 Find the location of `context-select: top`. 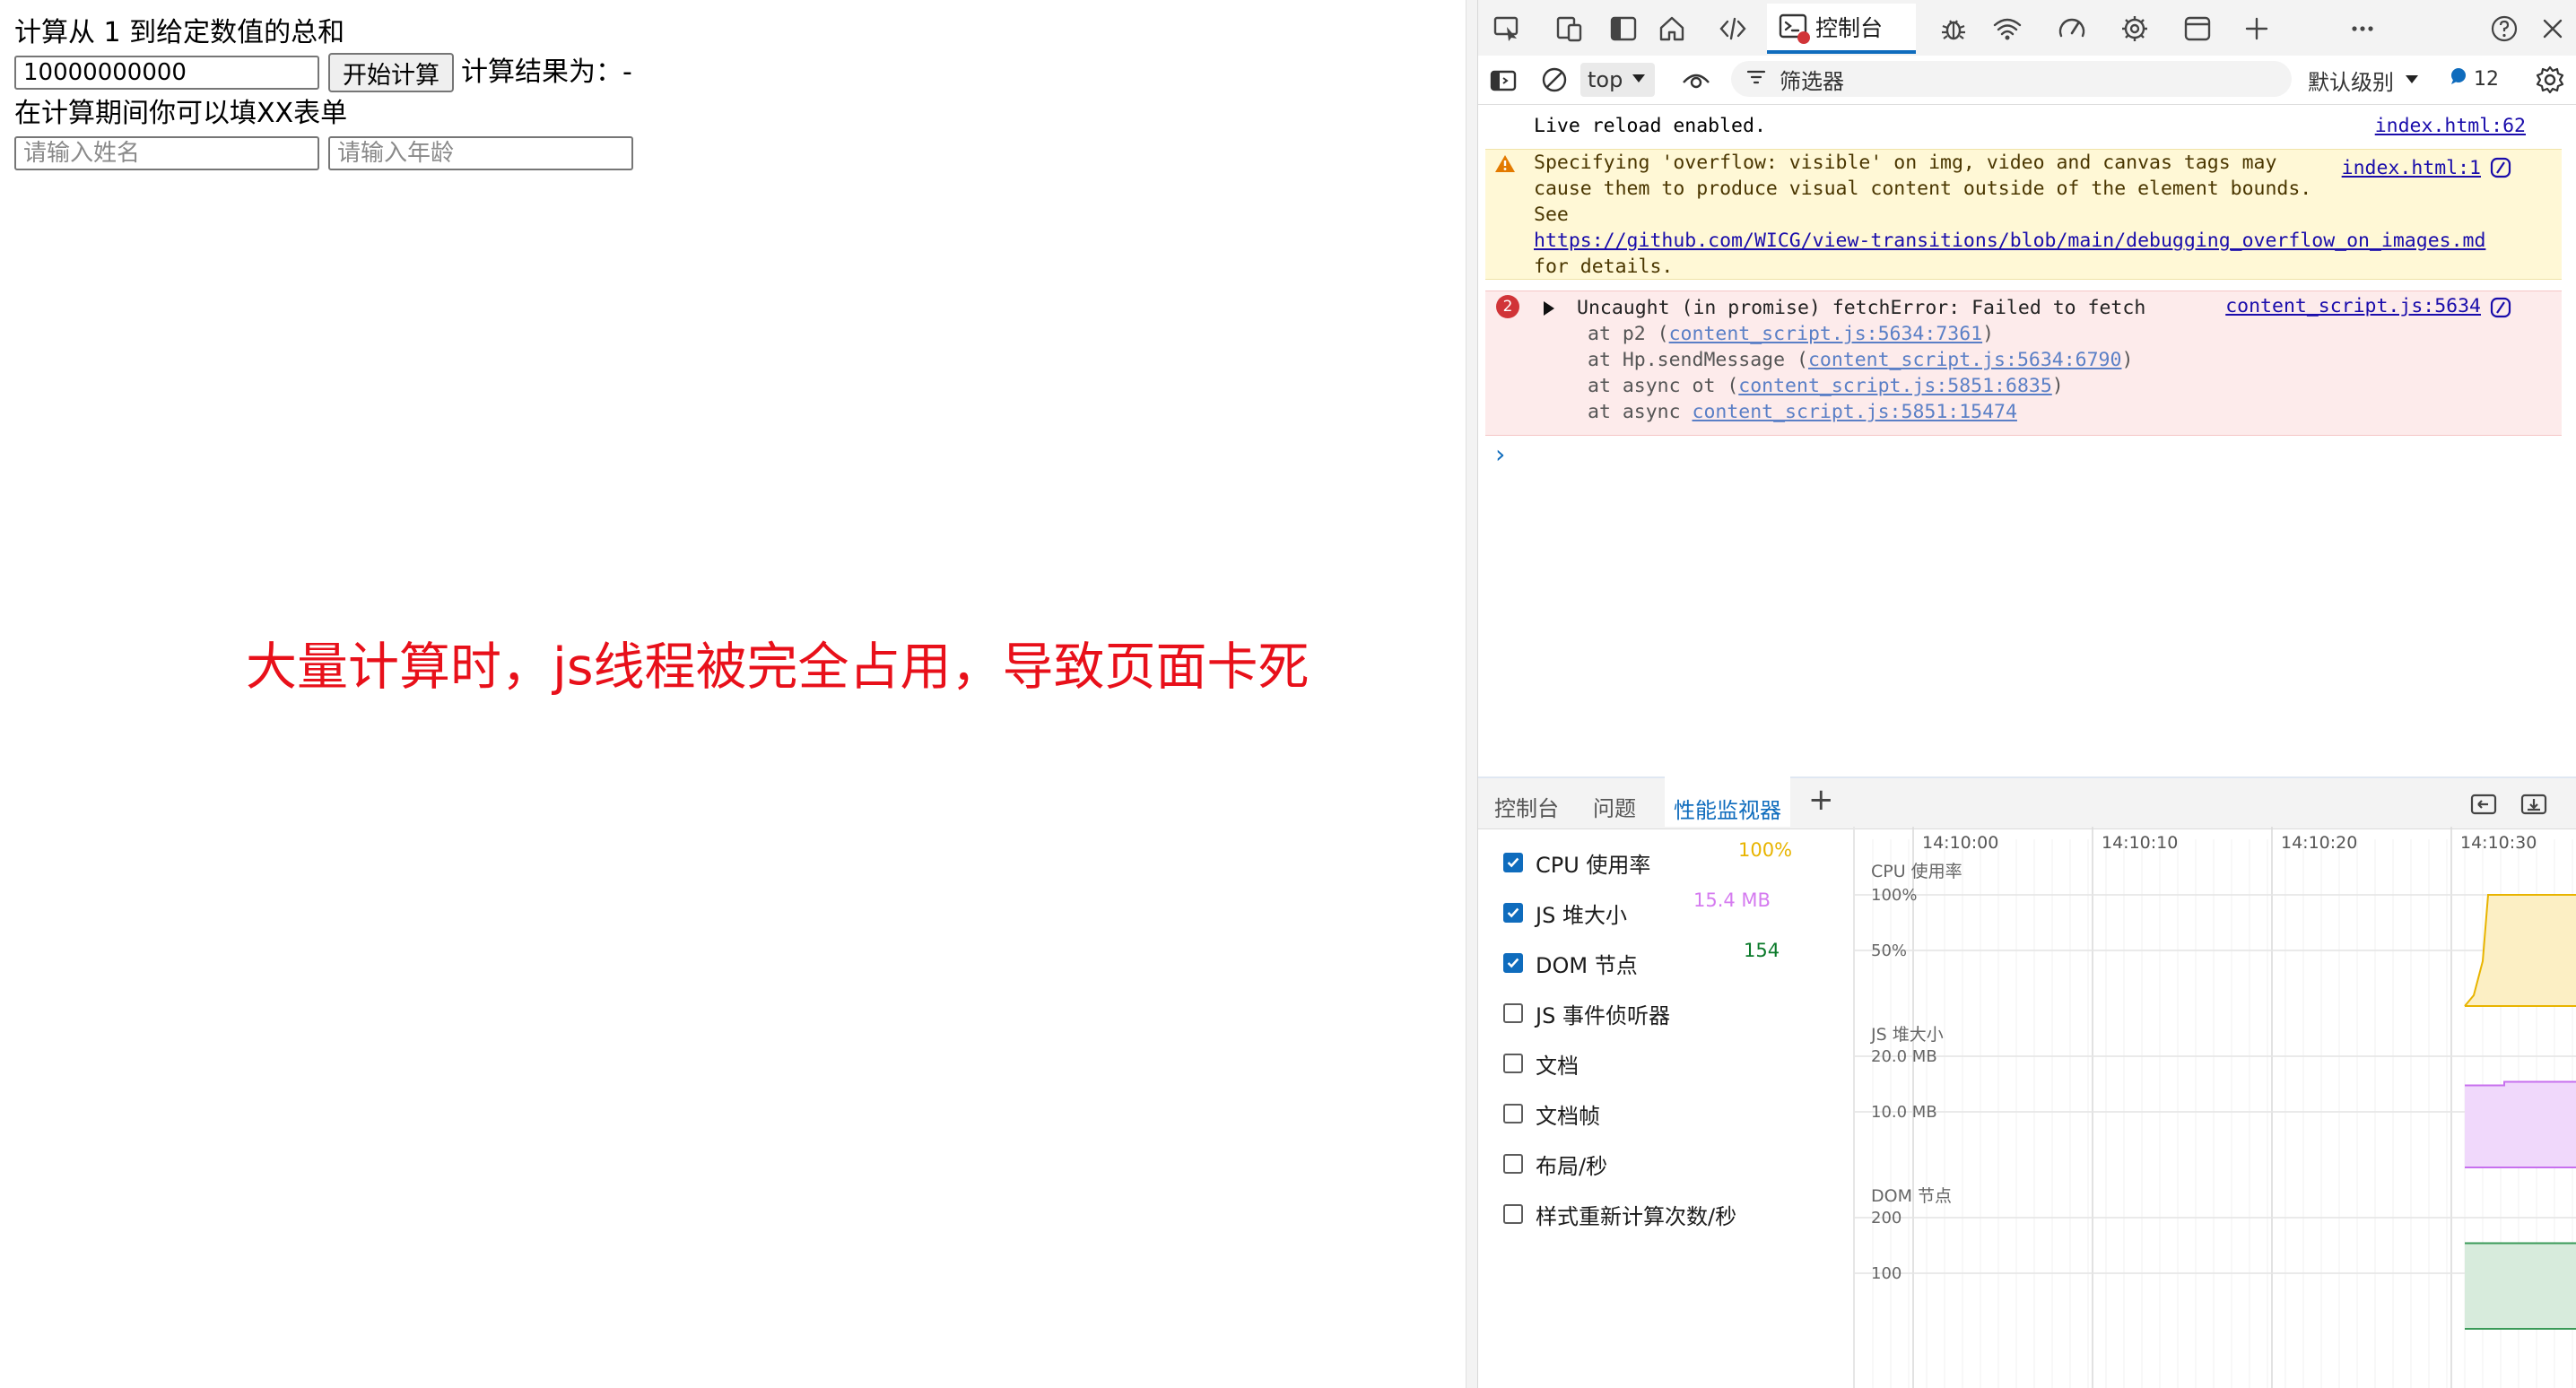

context-select: top is located at coordinates (1618, 80).